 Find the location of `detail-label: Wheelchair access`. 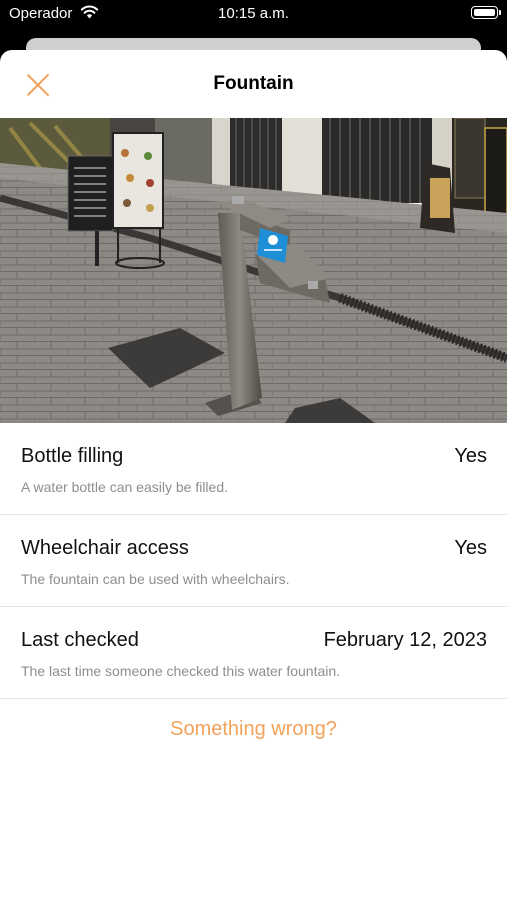

detail-label: Wheelchair access is located at coordinates (105, 548).